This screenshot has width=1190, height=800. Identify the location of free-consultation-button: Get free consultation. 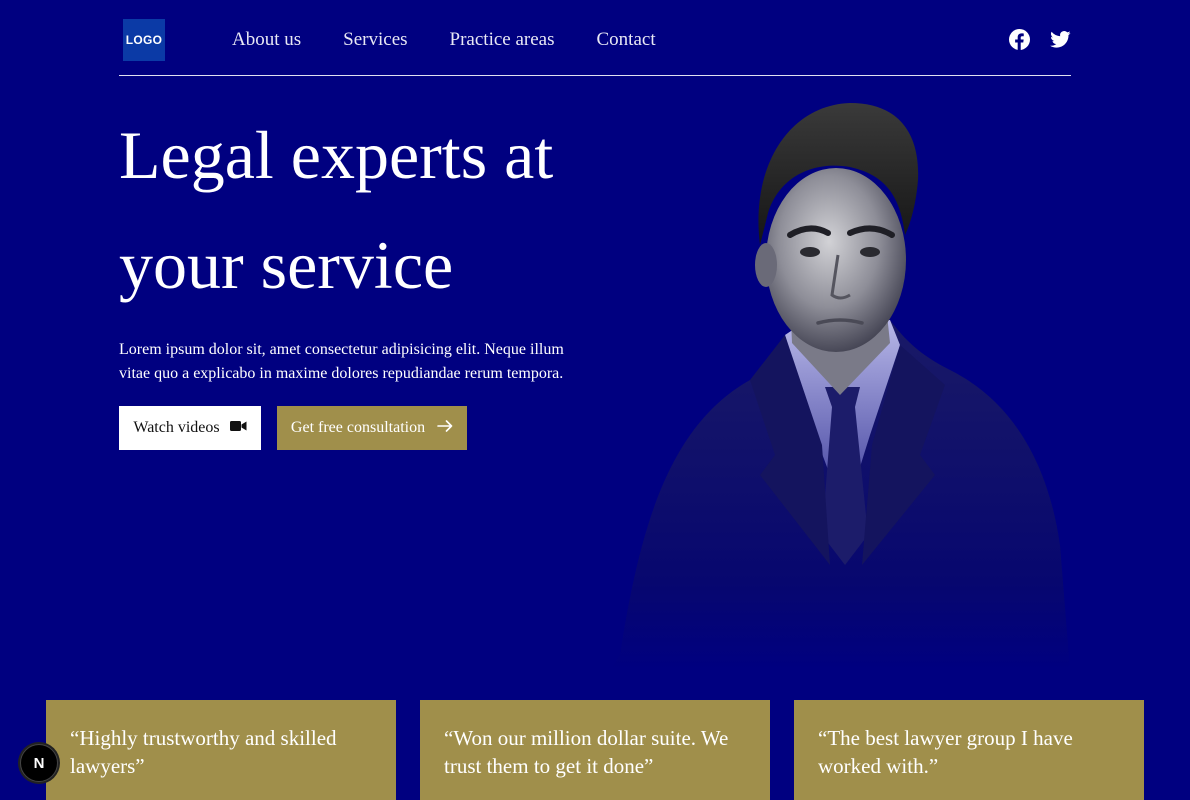
(372, 428).